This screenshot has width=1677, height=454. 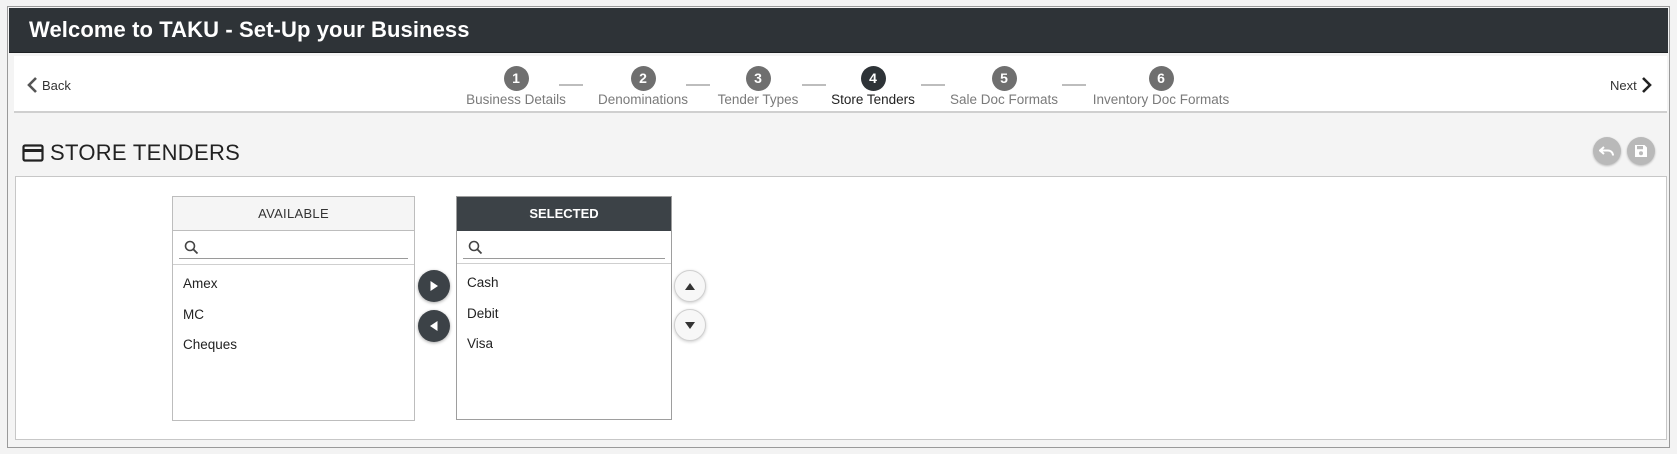 I want to click on step-label: Store Tenders, so click(x=873, y=99).